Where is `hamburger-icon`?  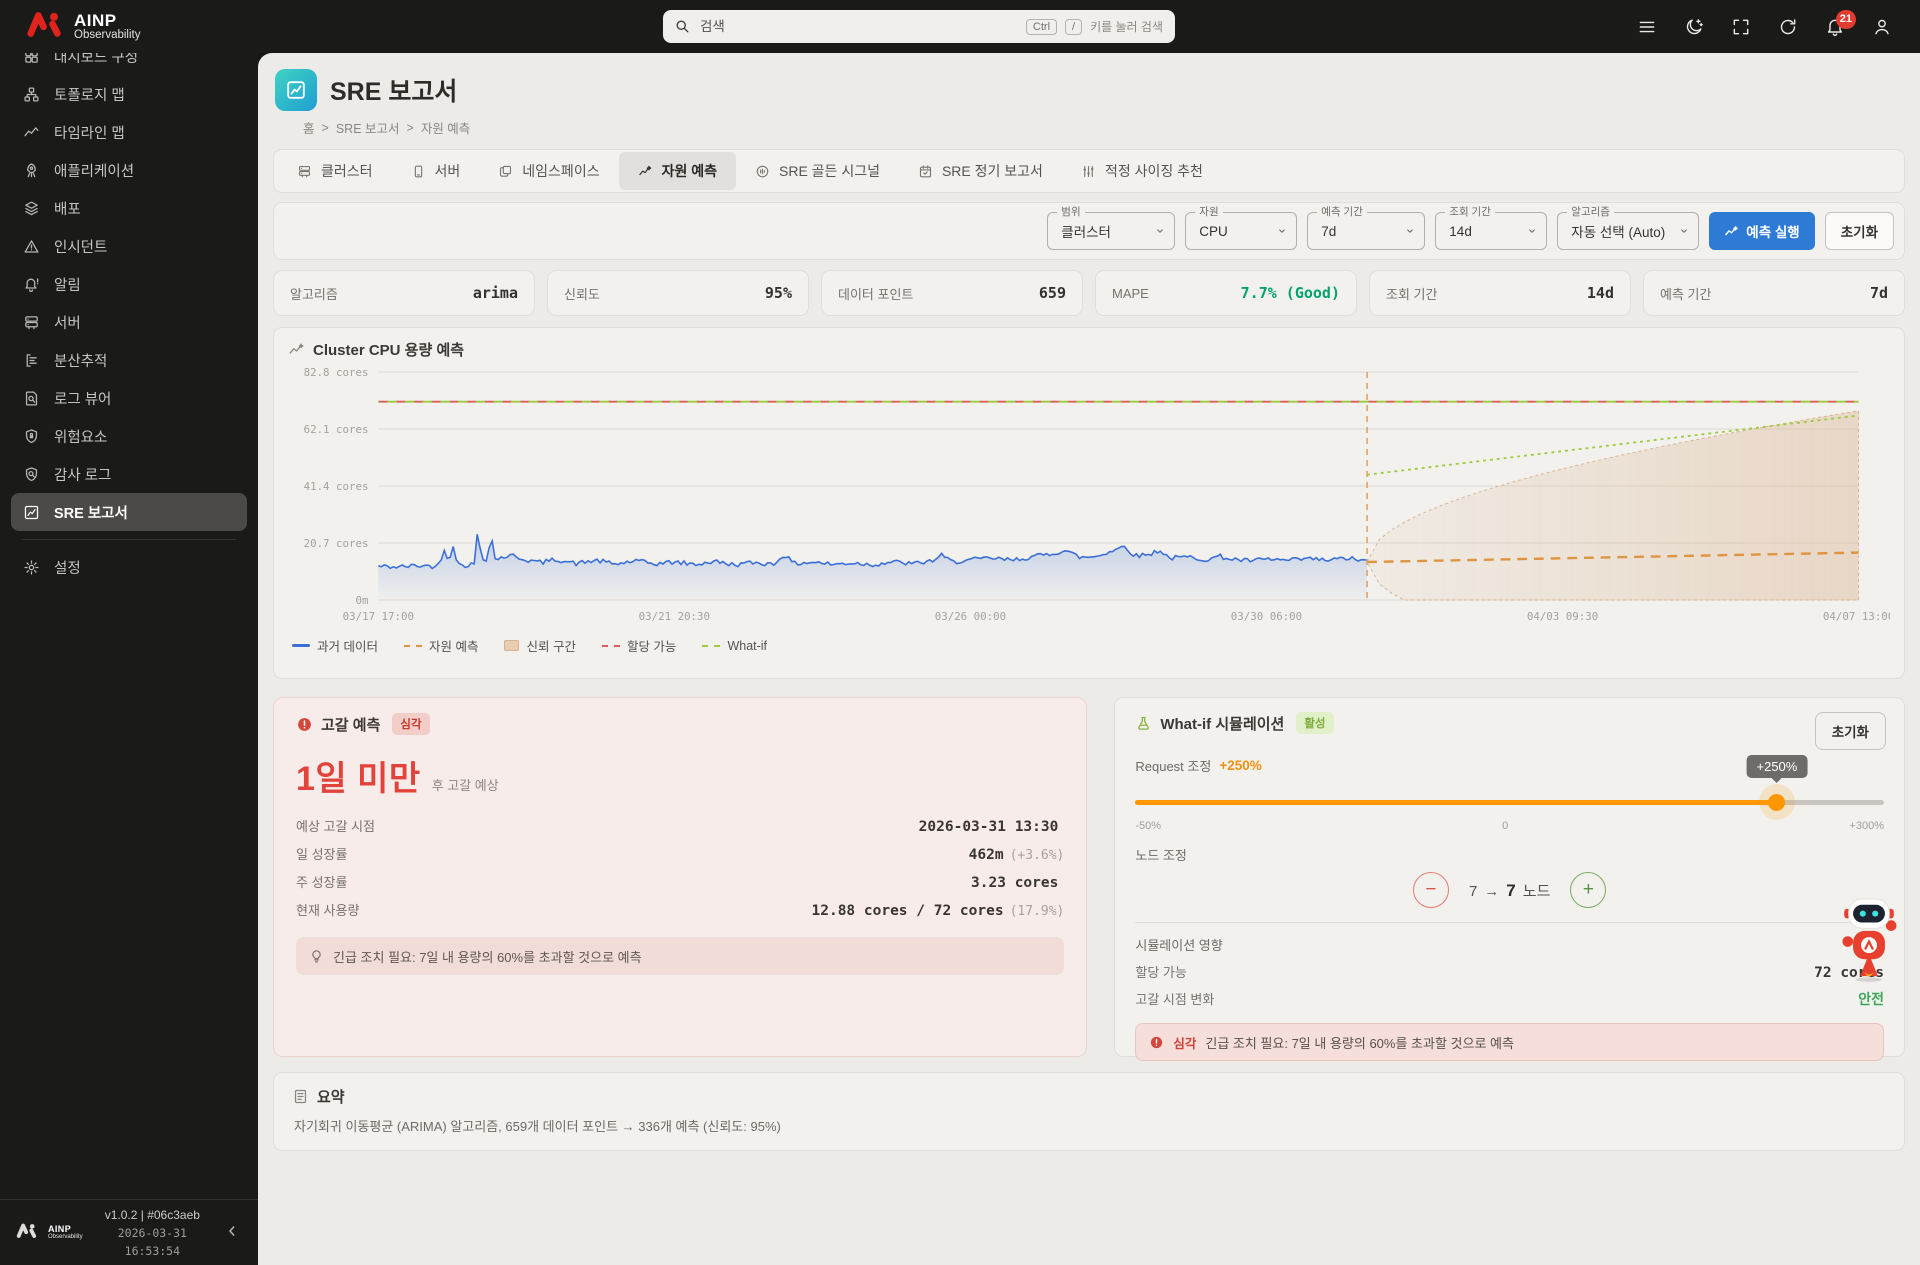 hamburger-icon is located at coordinates (1647, 27).